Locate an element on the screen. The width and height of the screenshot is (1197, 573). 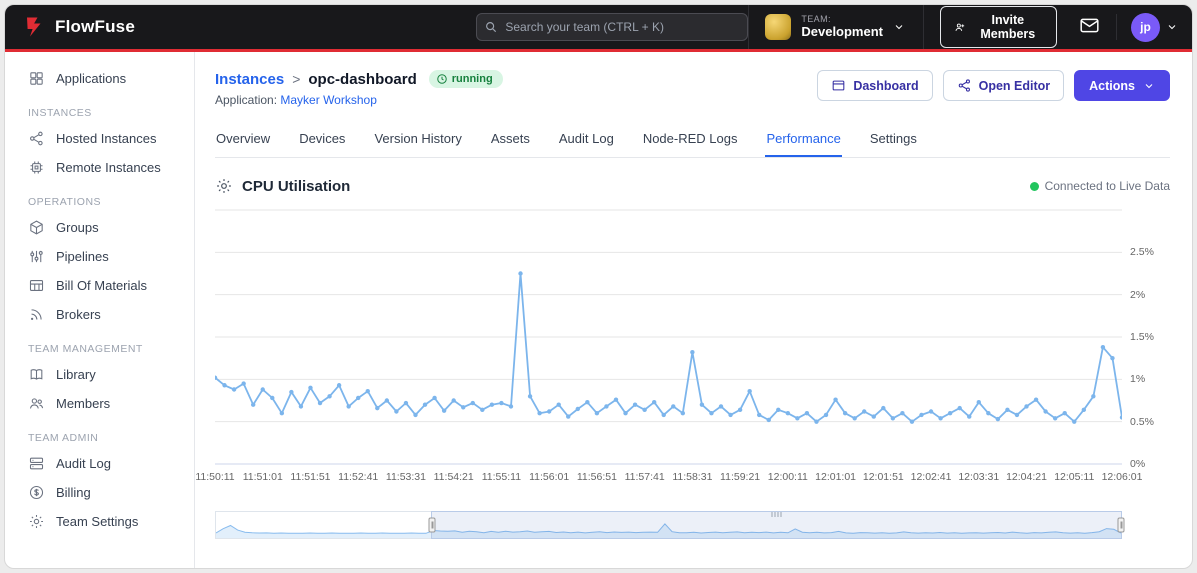
sidebar-item-pipelines: Pipelines is located at coordinates (99, 256).